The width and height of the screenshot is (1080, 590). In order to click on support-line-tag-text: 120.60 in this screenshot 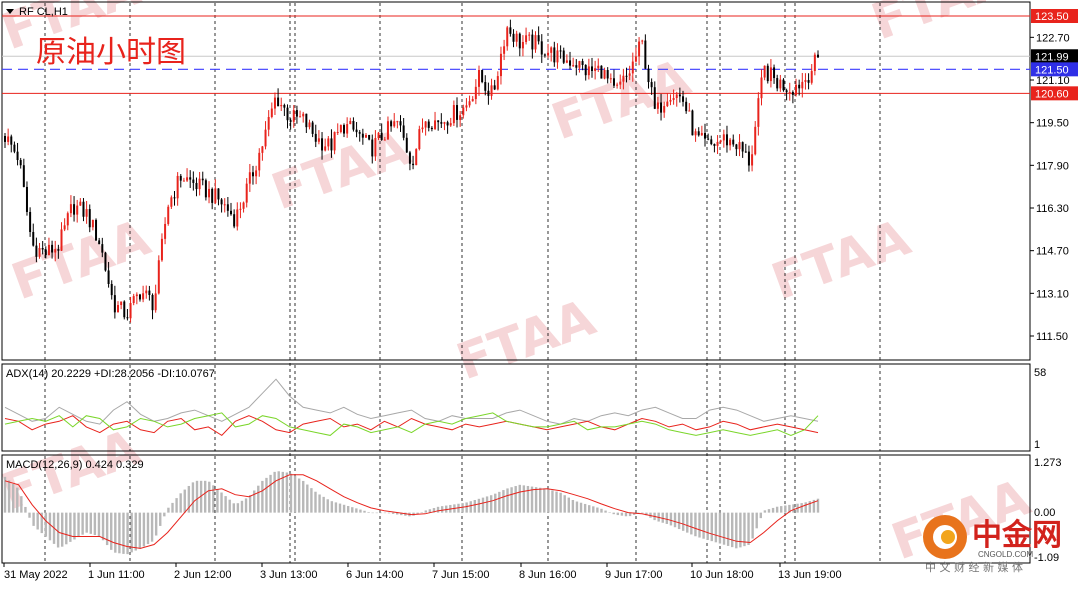, I will do `click(1052, 94)`.